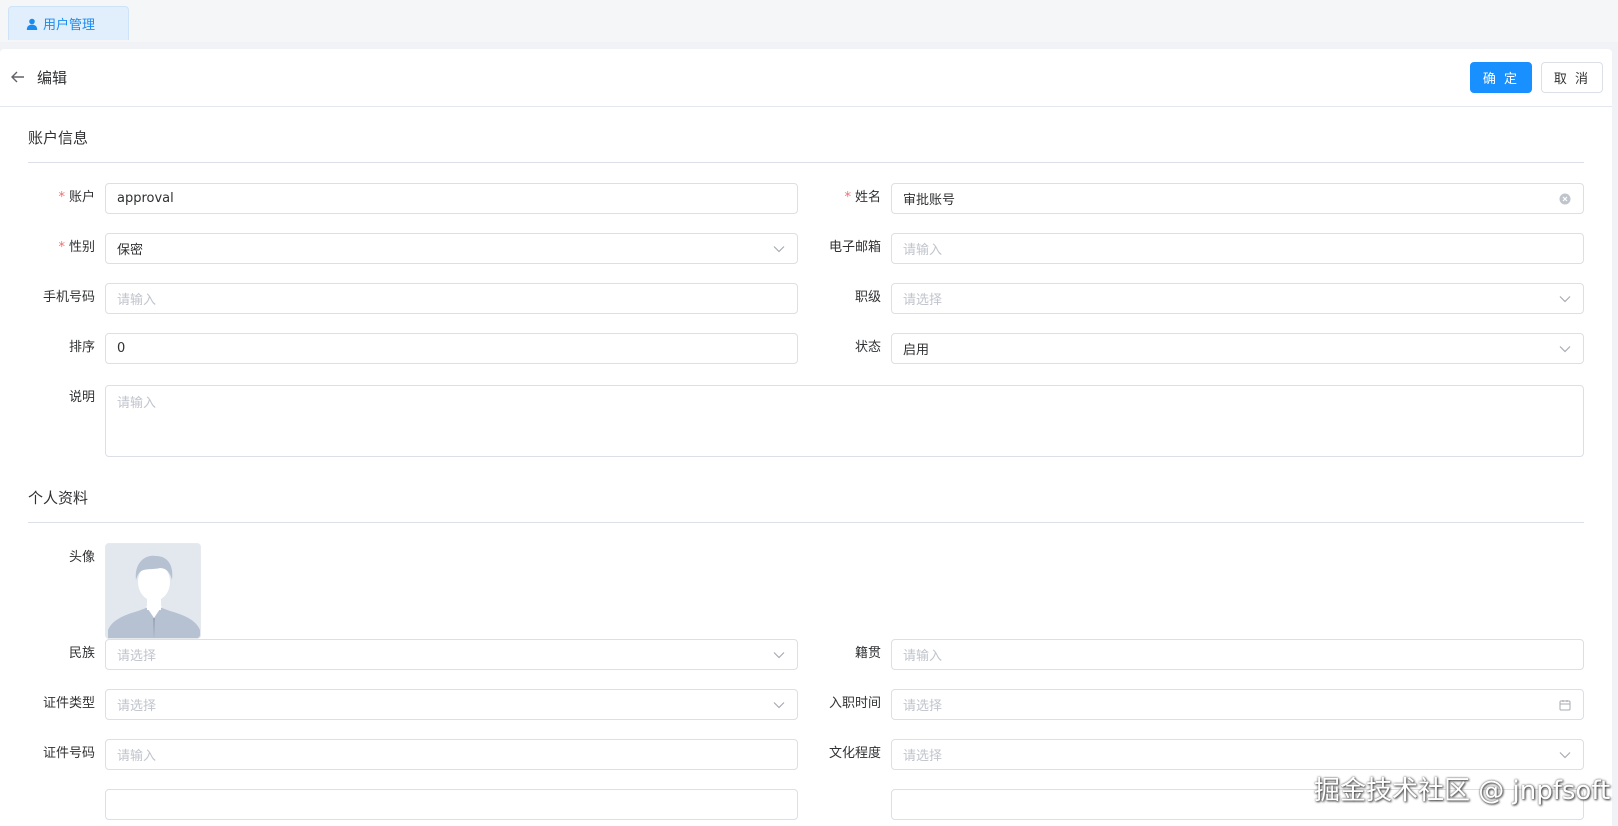 The width and height of the screenshot is (1618, 826). Describe the element at coordinates (81, 397) in the screenshot. I see `desc-label: 说明` at that location.